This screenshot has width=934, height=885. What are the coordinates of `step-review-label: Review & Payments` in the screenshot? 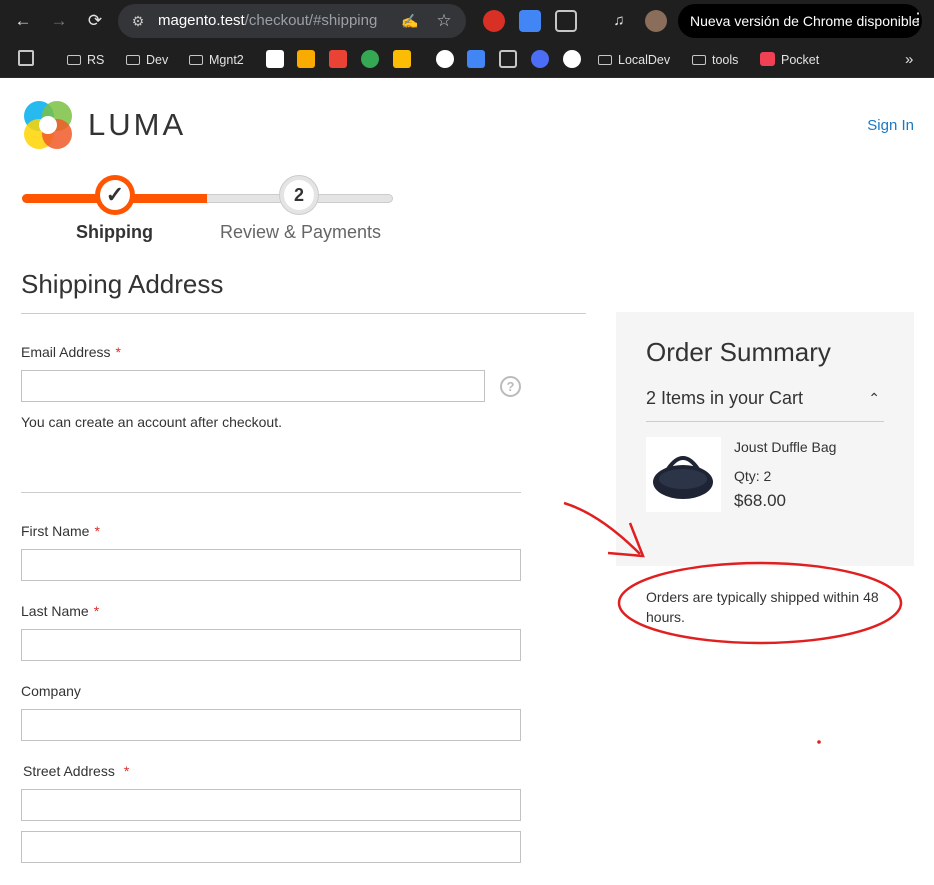 It's located at (300, 232).